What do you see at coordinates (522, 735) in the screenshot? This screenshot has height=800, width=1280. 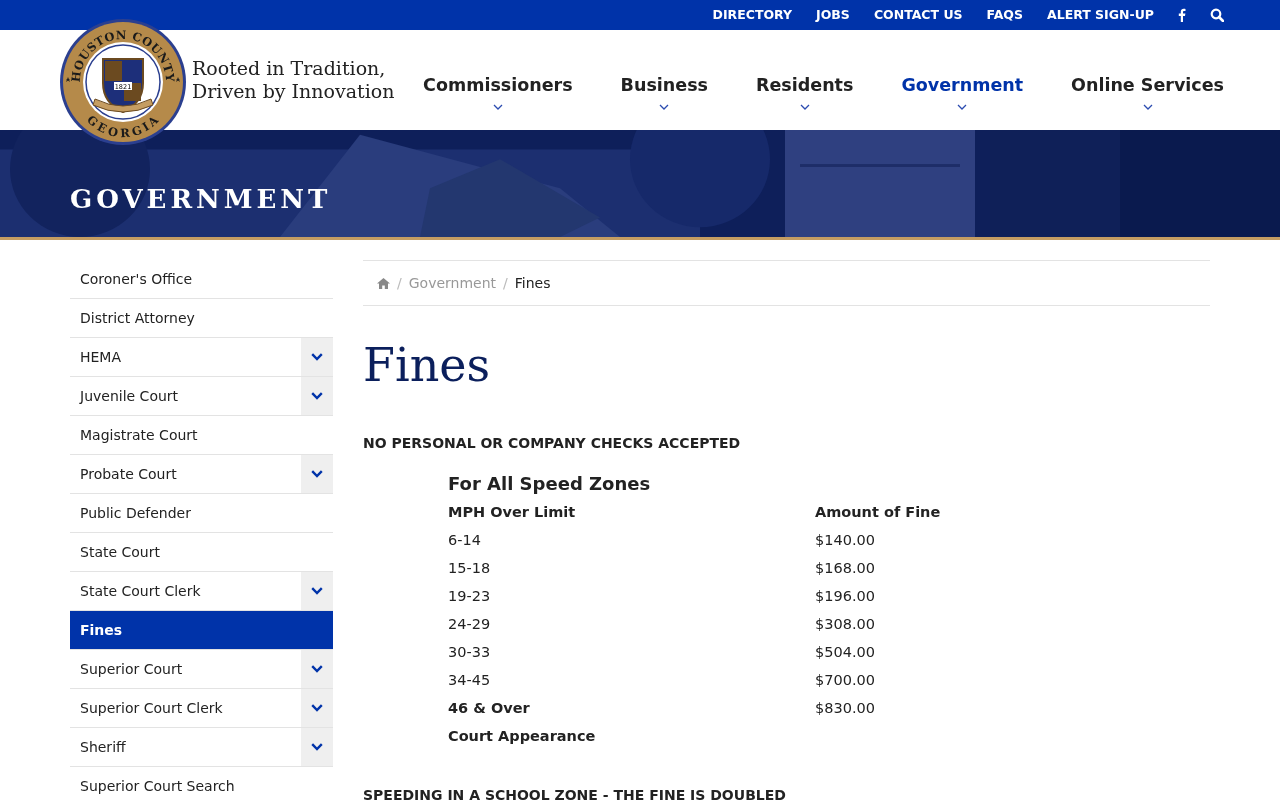 I see `table-cell: Court Appearance` at bounding box center [522, 735].